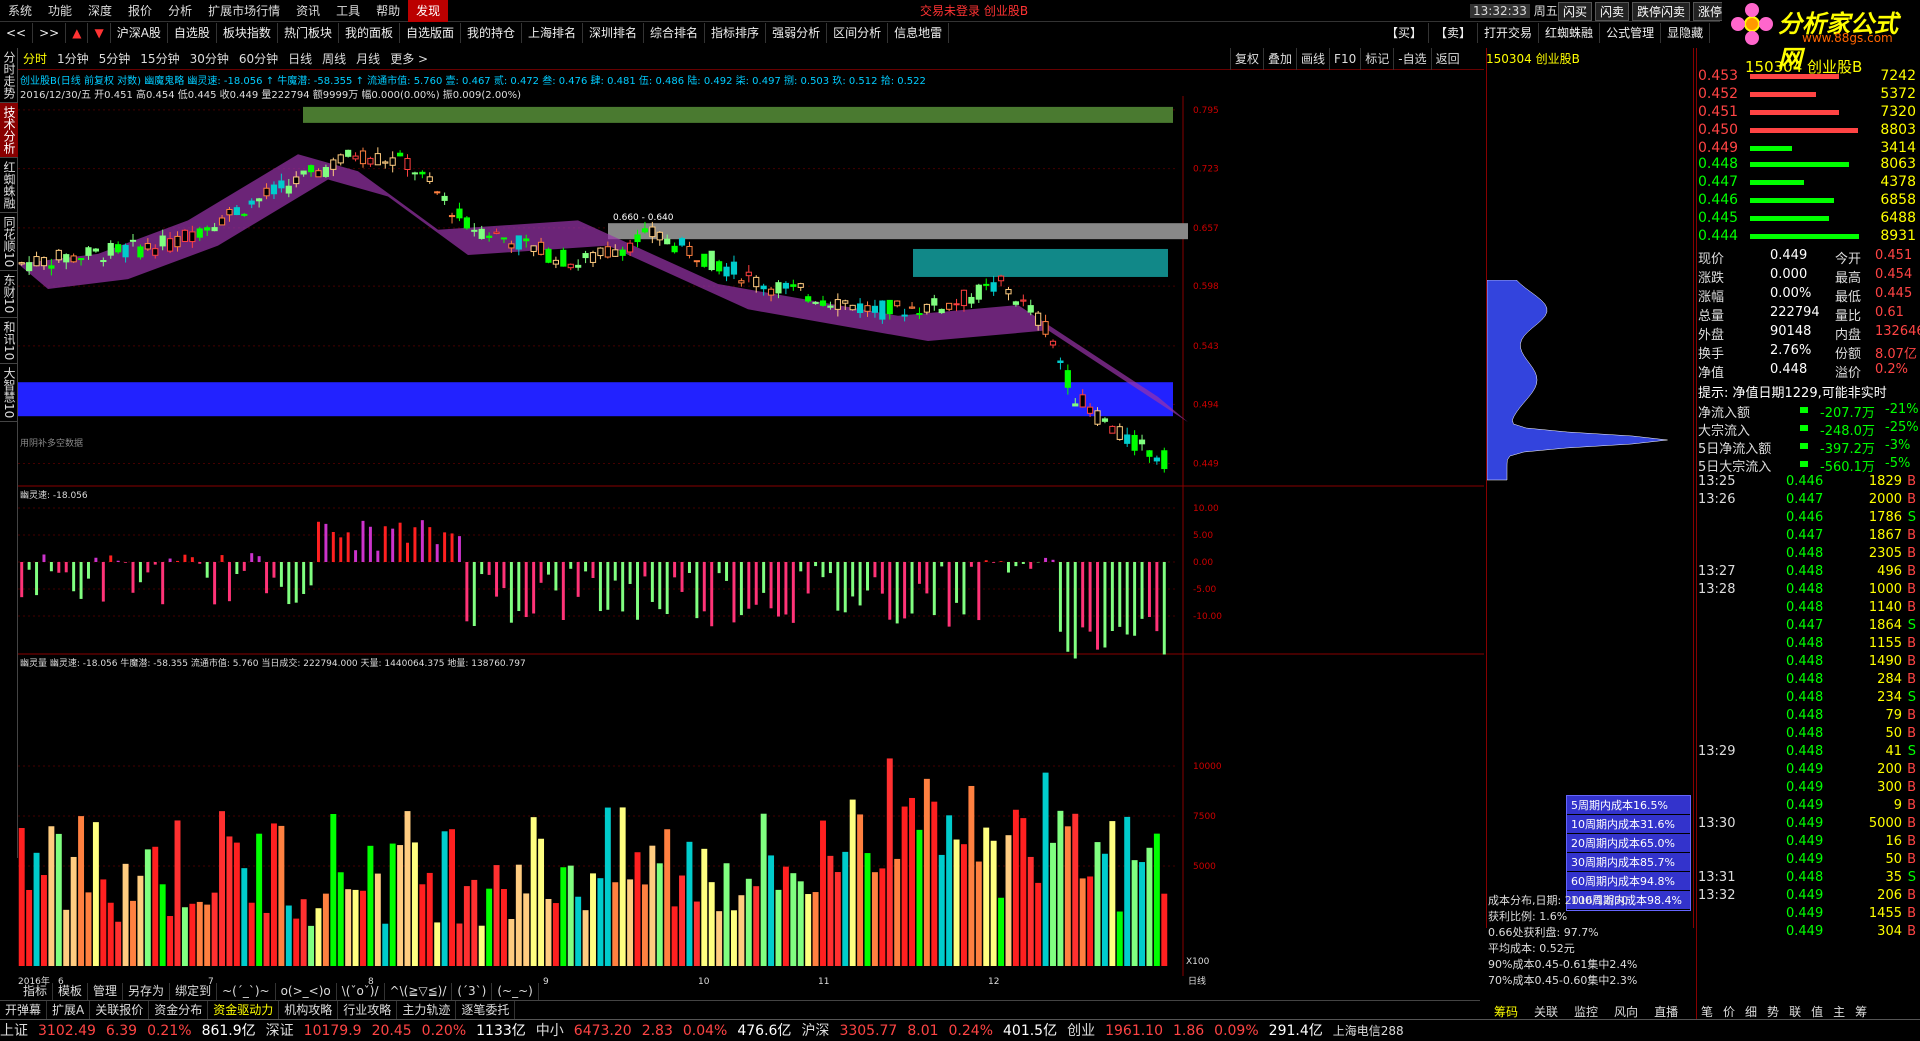 This screenshot has height=1041, width=1920. What do you see at coordinates (1626, 1011) in the screenshot?
I see `chip-tab-3: 风向` at bounding box center [1626, 1011].